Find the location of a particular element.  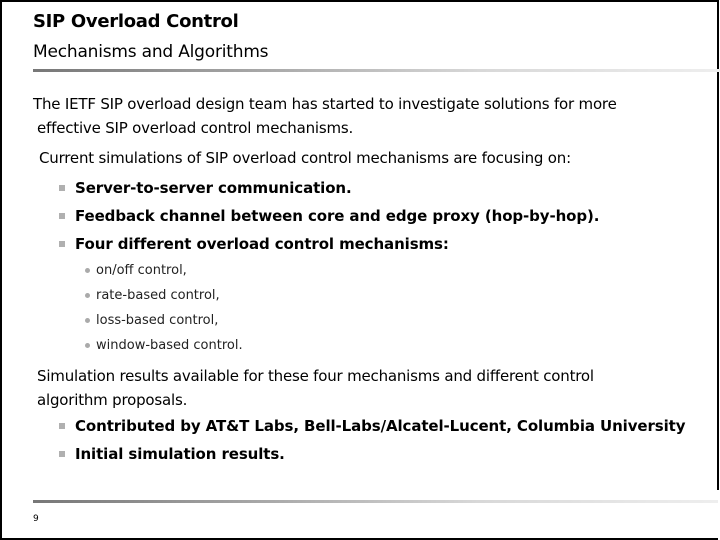

footer-divider is located at coordinates (375, 501).